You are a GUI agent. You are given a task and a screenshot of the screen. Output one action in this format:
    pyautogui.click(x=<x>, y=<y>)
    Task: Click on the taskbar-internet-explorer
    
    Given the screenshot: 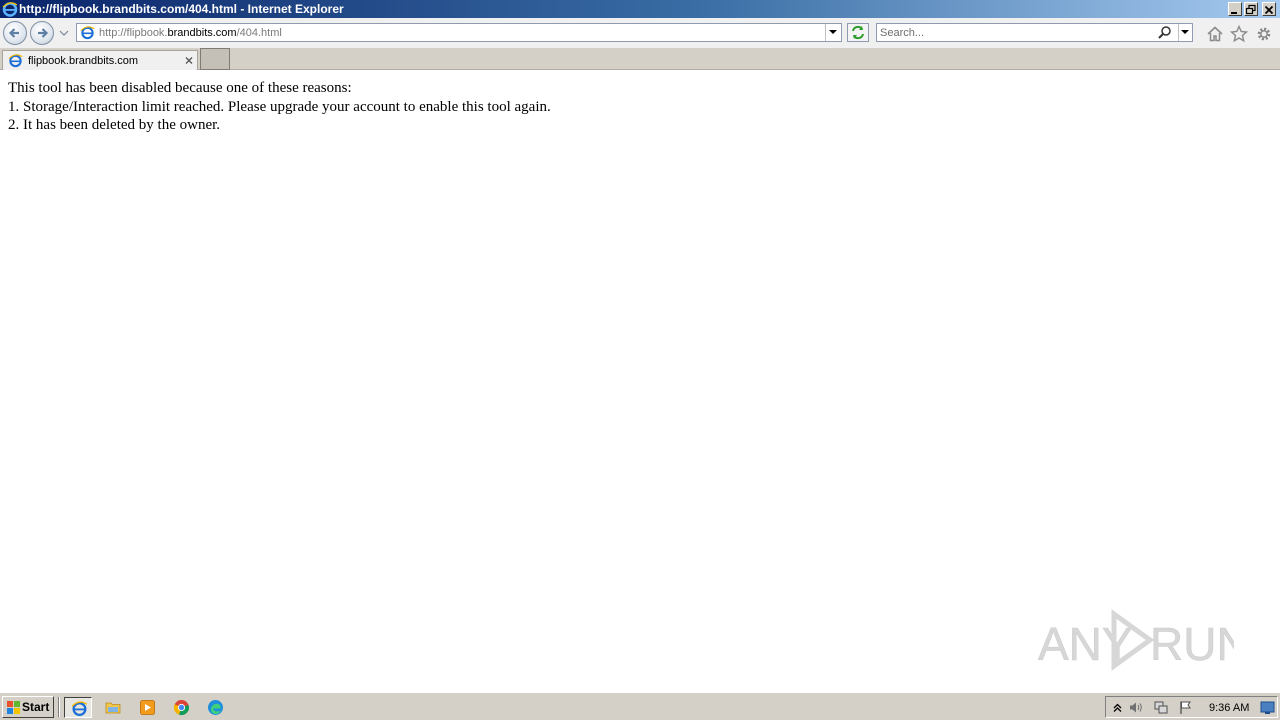 What is the action you would take?
    pyautogui.click(x=78, y=707)
    